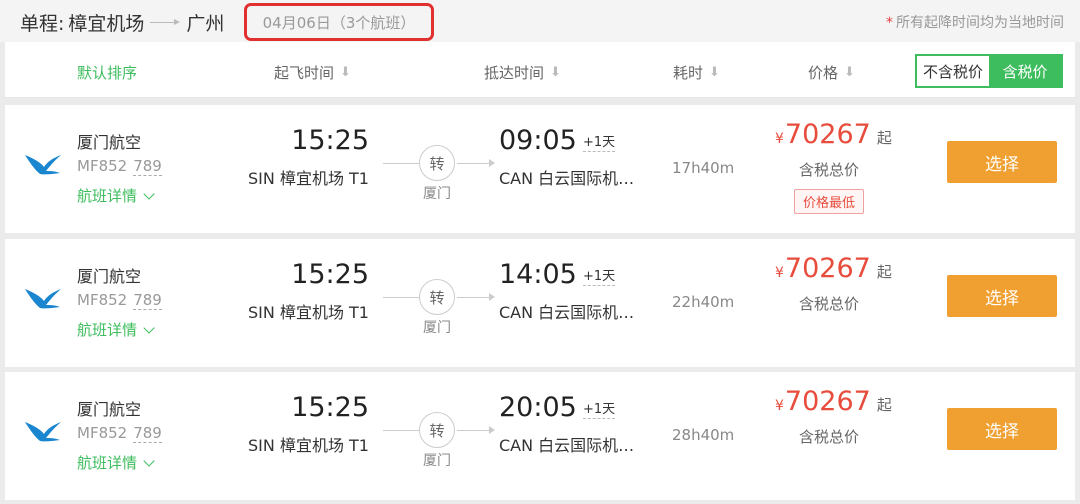 This screenshot has width=1080, height=504. I want to click on arrival-time: 20:05, so click(538, 407).